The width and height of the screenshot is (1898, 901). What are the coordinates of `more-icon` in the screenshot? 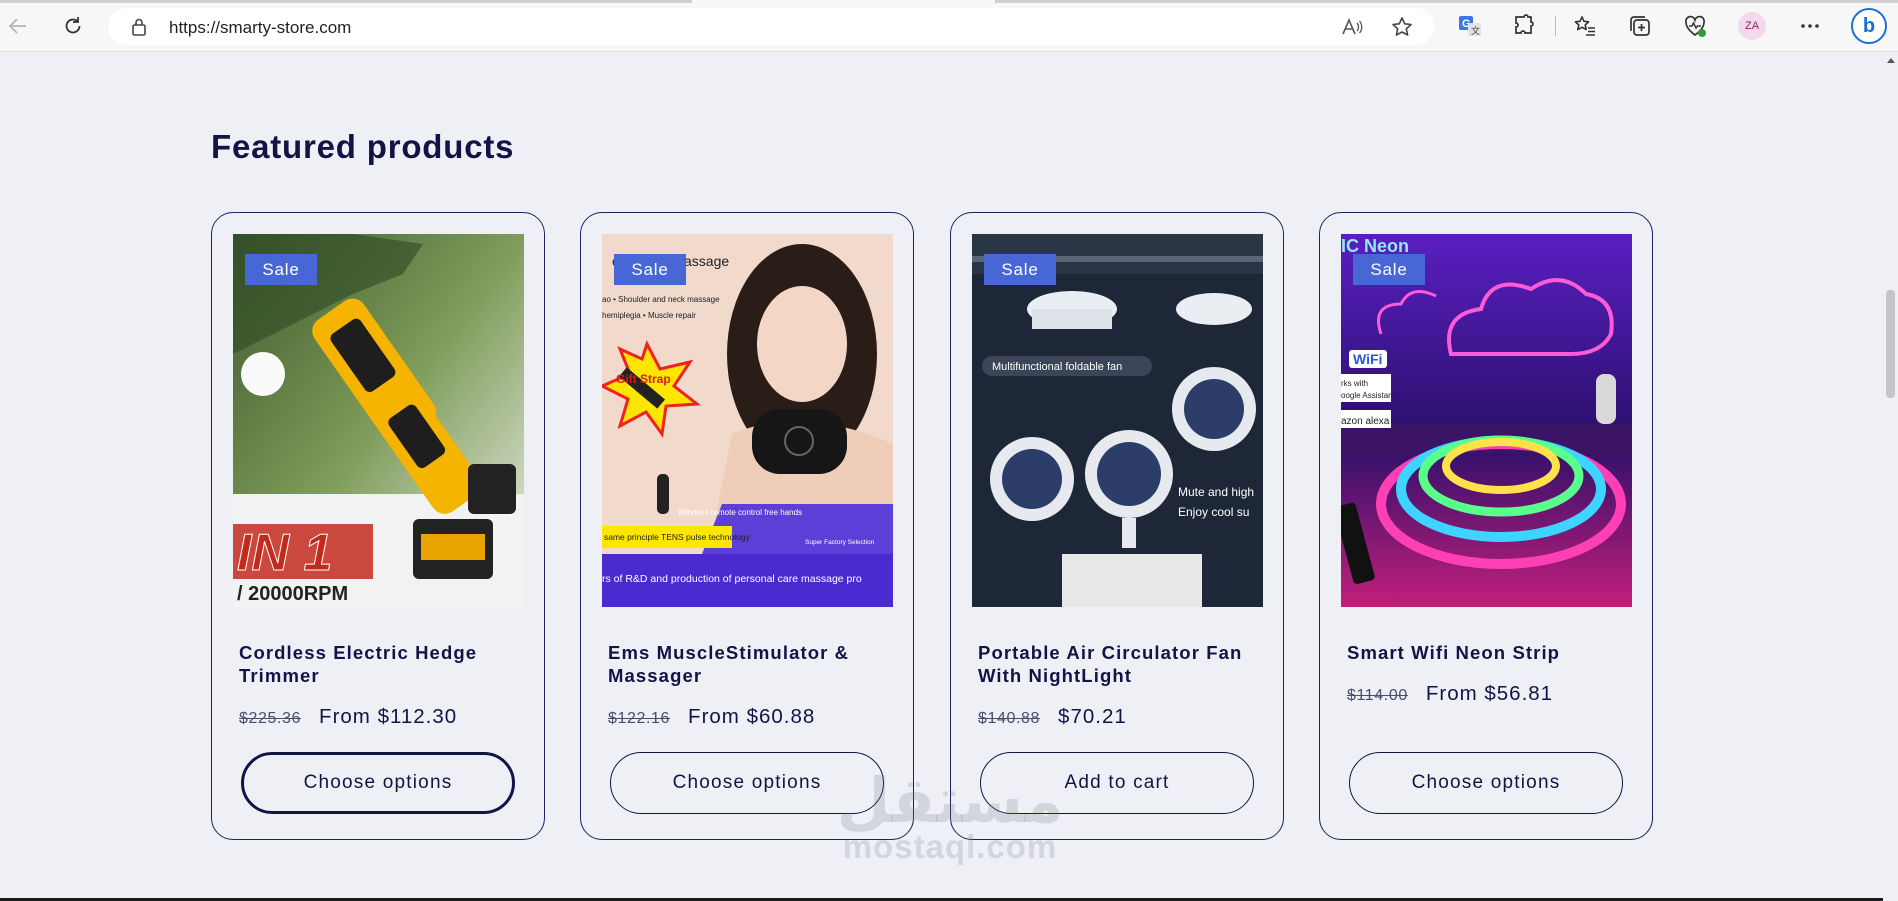 It's located at (1810, 26).